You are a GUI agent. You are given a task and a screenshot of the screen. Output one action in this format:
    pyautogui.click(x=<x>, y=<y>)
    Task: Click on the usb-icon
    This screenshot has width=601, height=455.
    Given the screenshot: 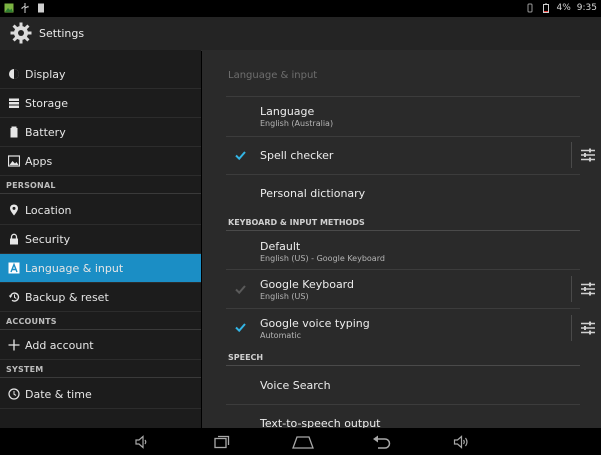 What is the action you would take?
    pyautogui.click(x=25, y=8)
    